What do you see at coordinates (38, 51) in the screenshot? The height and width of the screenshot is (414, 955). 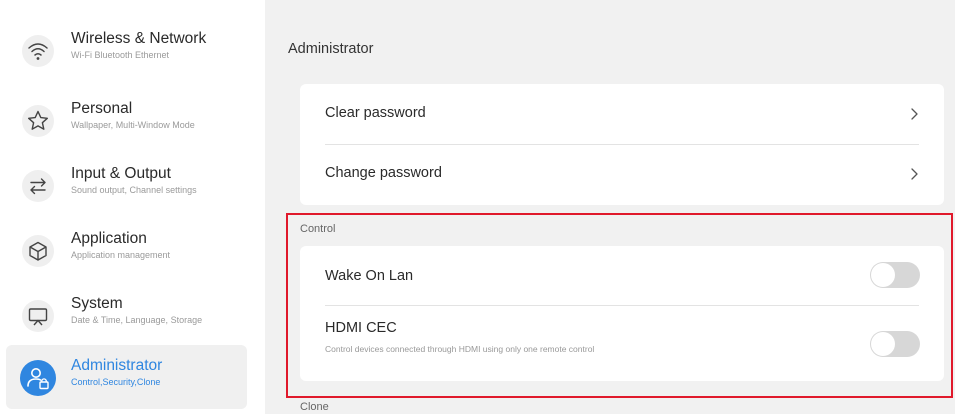 I see `wifi-icon` at bounding box center [38, 51].